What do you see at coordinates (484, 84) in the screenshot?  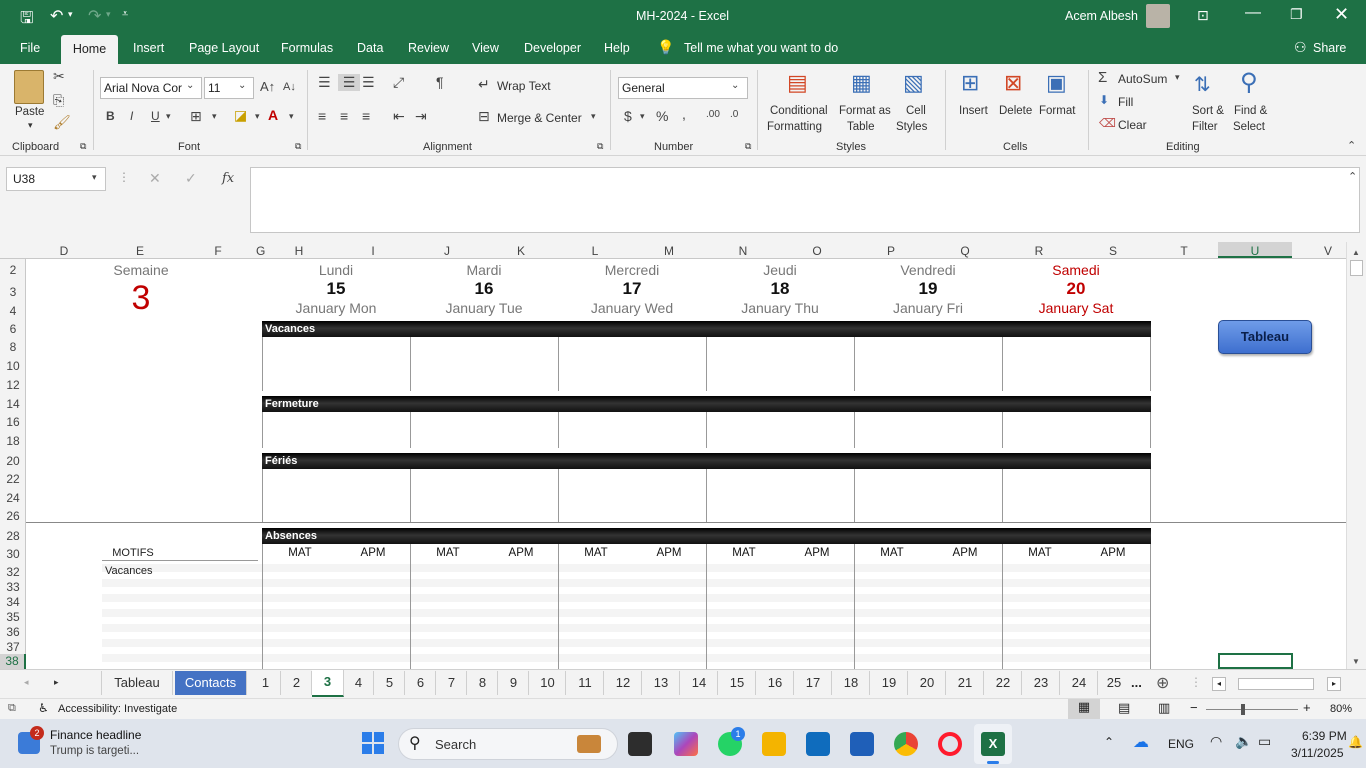 I see `wrap-text-icon: ↵` at bounding box center [484, 84].